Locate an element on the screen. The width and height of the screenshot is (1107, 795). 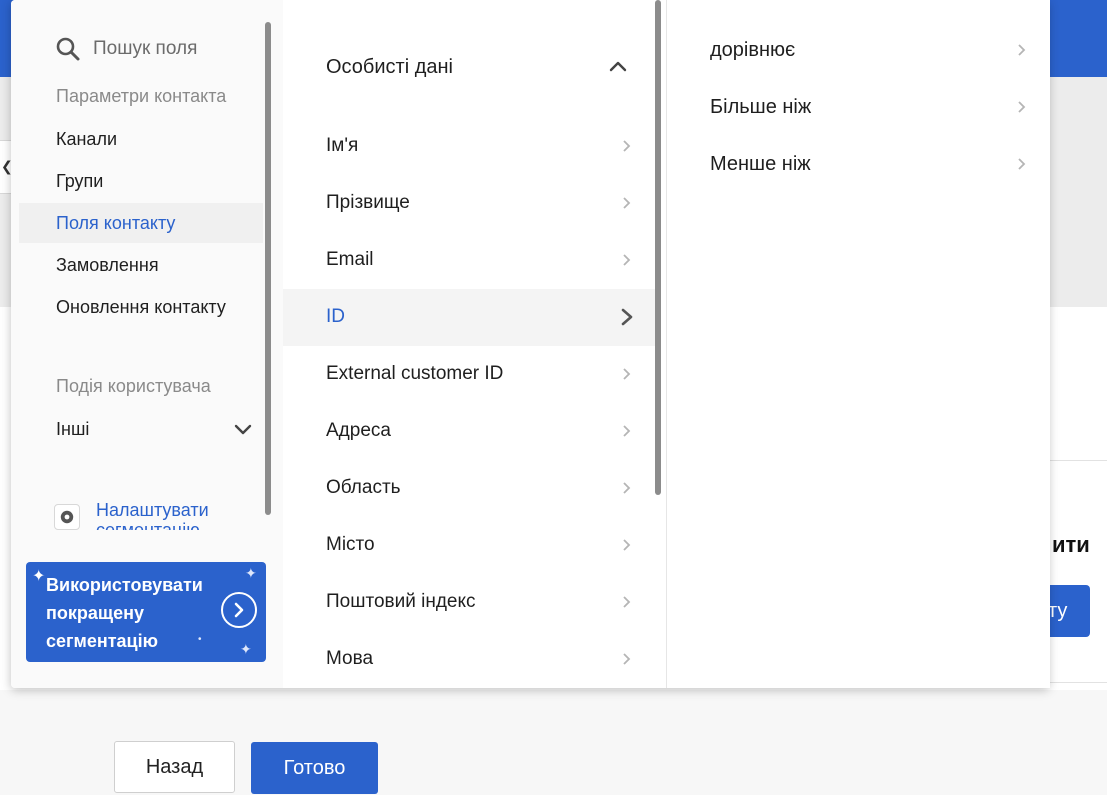
field-item-city: Місто is located at coordinates (469, 545).